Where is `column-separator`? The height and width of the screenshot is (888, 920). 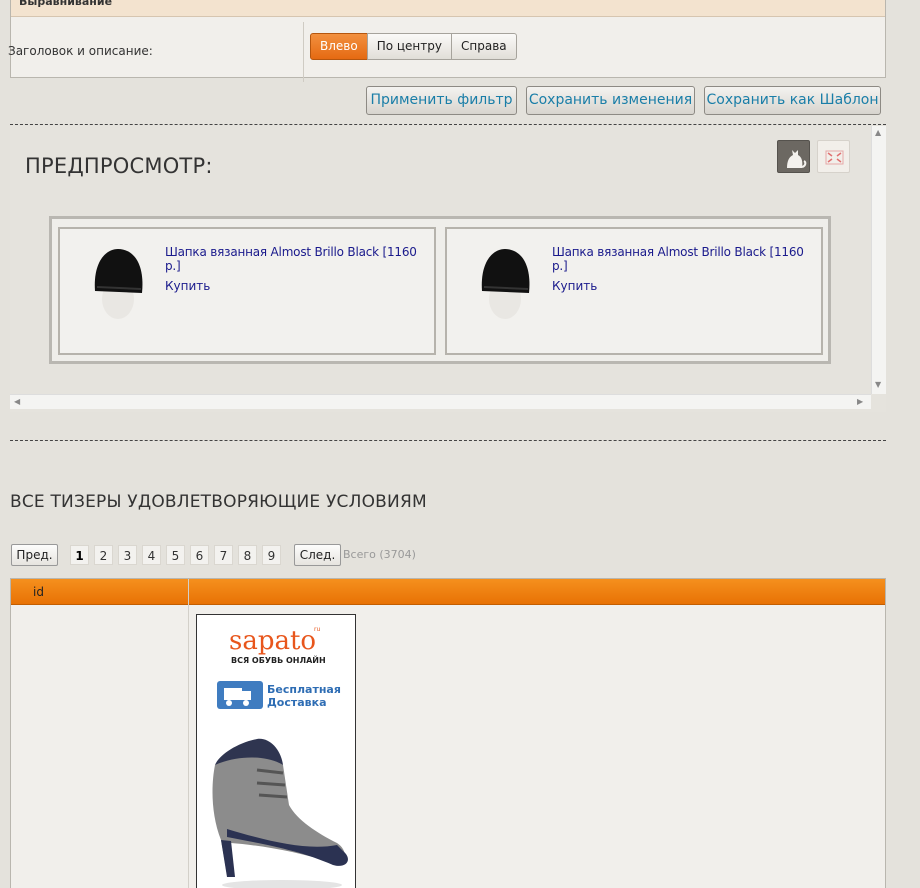 column-separator is located at coordinates (188, 733).